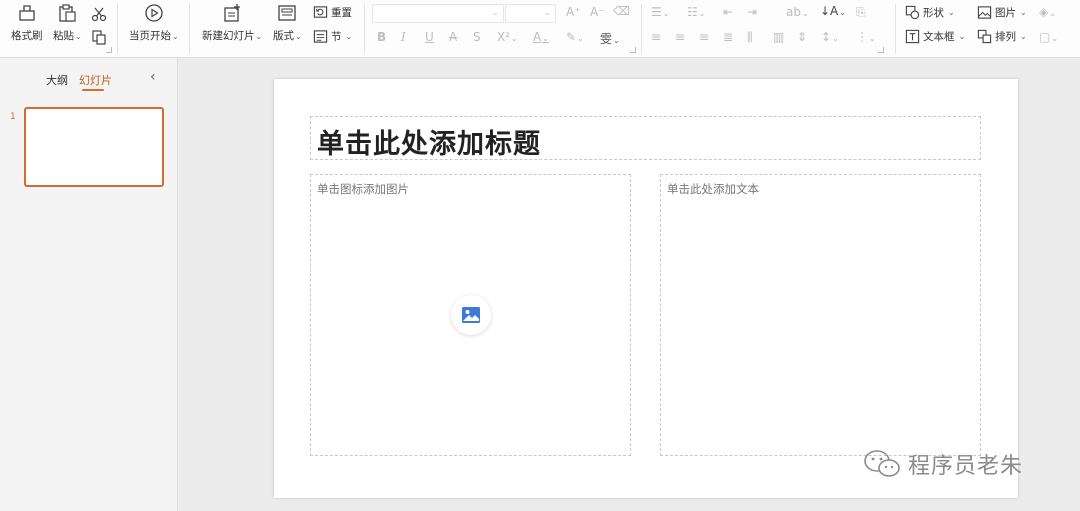 The image size is (1080, 511). Describe the element at coordinates (621, 11) in the screenshot. I see `clear-format-icon: ⌫` at that location.